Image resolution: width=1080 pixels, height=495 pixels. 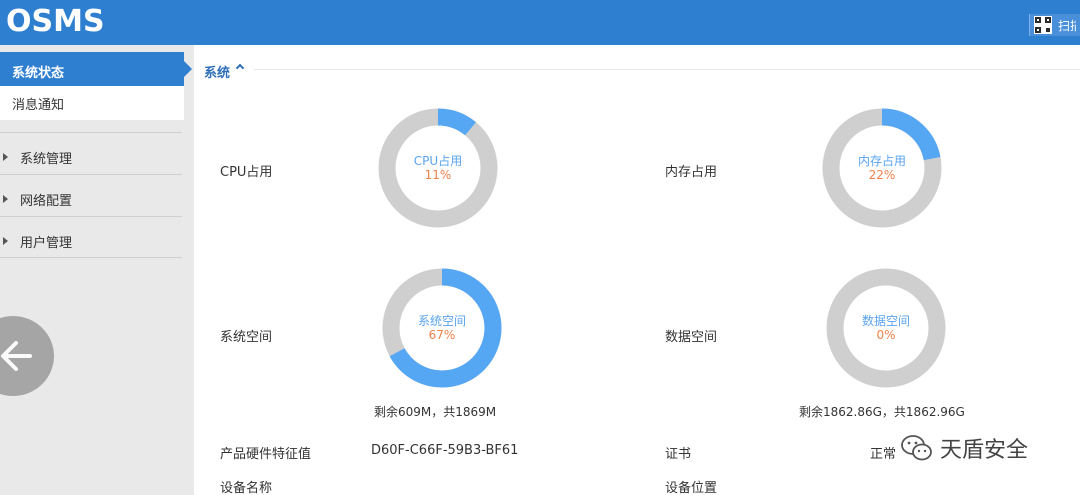 What do you see at coordinates (246, 337) in the screenshot?
I see `system-space-label: 系统空间` at bounding box center [246, 337].